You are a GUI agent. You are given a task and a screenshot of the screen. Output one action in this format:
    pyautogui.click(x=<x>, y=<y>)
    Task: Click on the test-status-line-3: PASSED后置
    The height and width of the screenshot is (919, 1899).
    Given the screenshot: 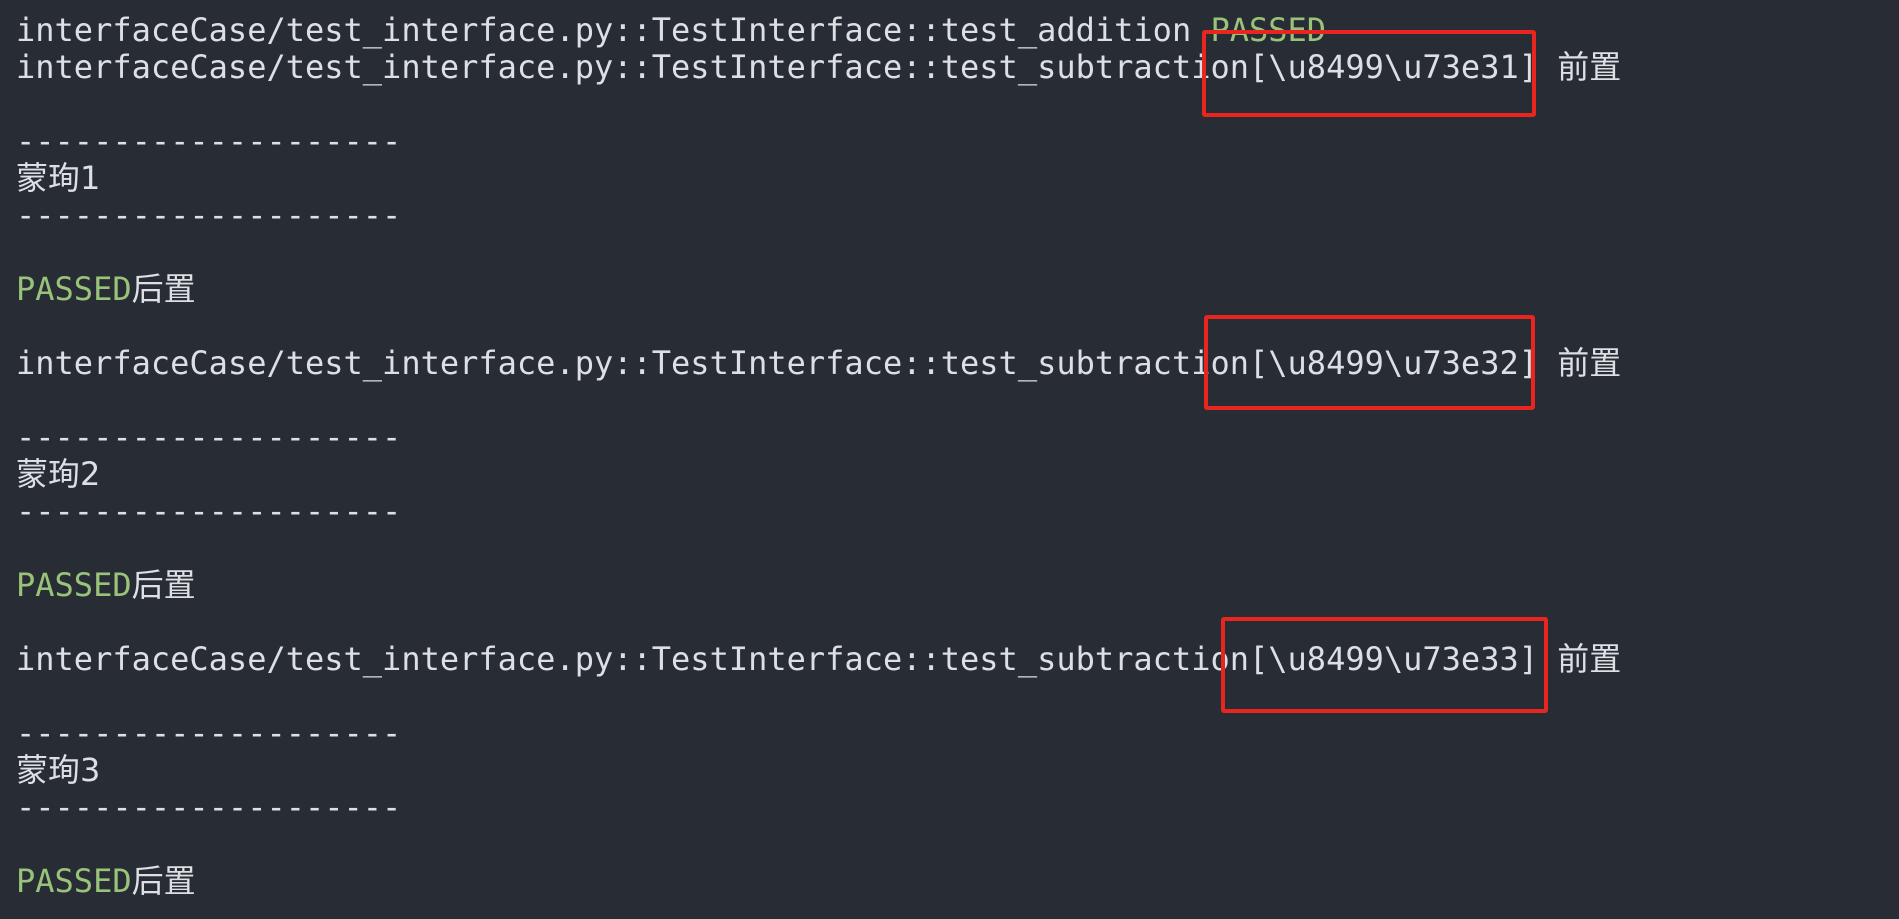 What is the action you would take?
    pyautogui.click(x=106, y=881)
    